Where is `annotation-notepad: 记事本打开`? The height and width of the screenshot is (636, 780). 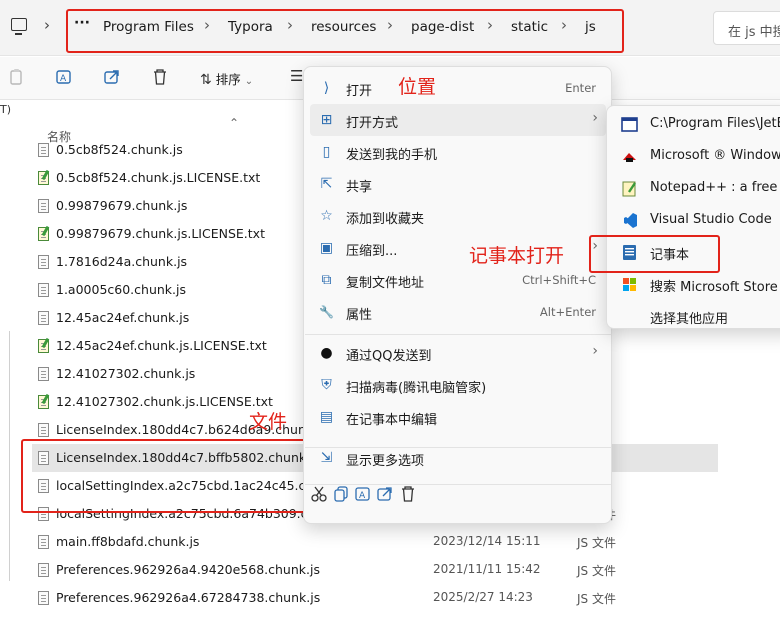 annotation-notepad: 记事本打开 is located at coordinates (517, 256).